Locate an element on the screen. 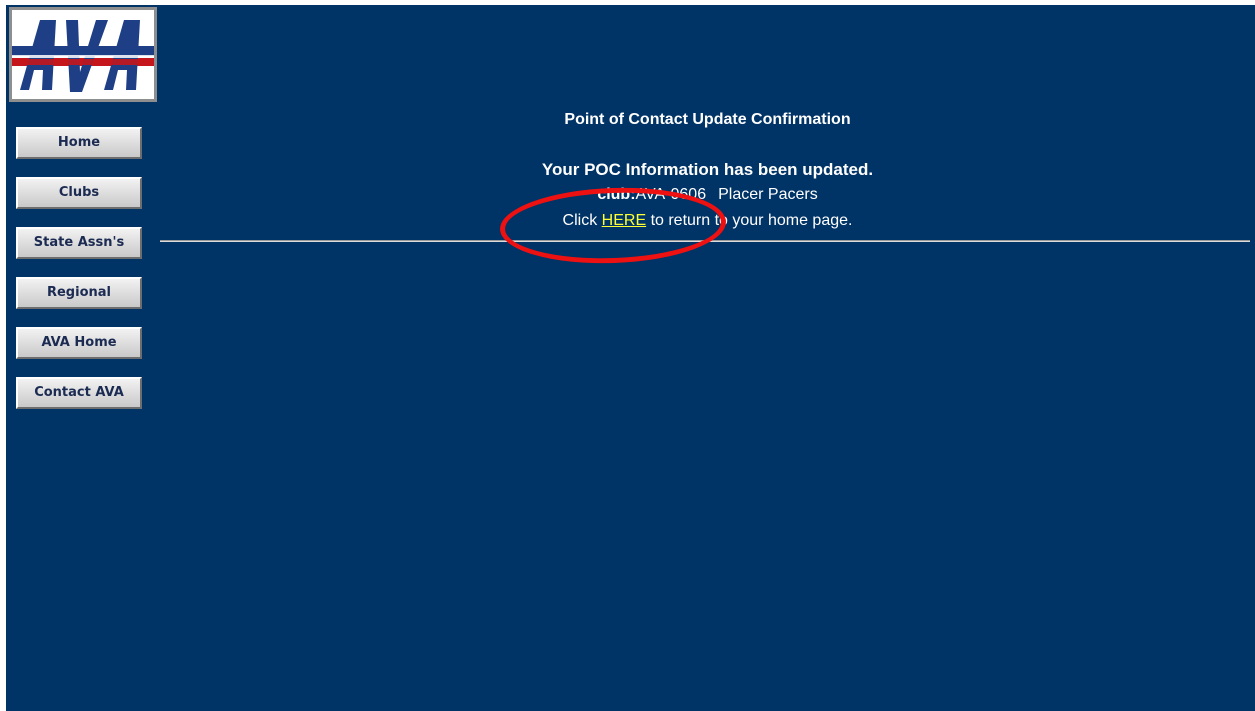 This screenshot has width=1255, height=711. return-instruction: Click HERE to return to your home page. is located at coordinates (707, 221).